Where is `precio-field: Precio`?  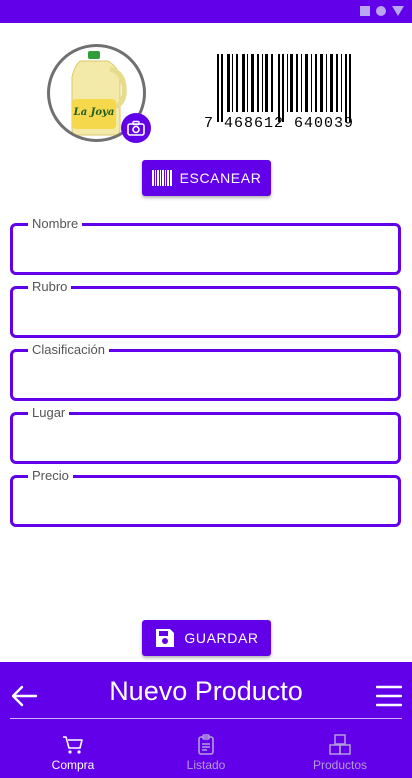 precio-field: Precio is located at coordinates (205, 497).